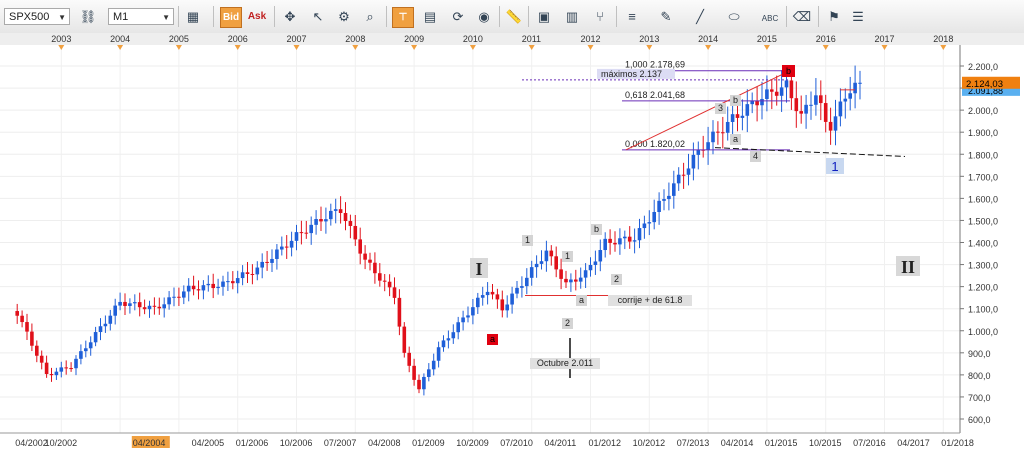  Describe the element at coordinates (370, 16) in the screenshot. I see `zoom-icon: ⌕` at that location.